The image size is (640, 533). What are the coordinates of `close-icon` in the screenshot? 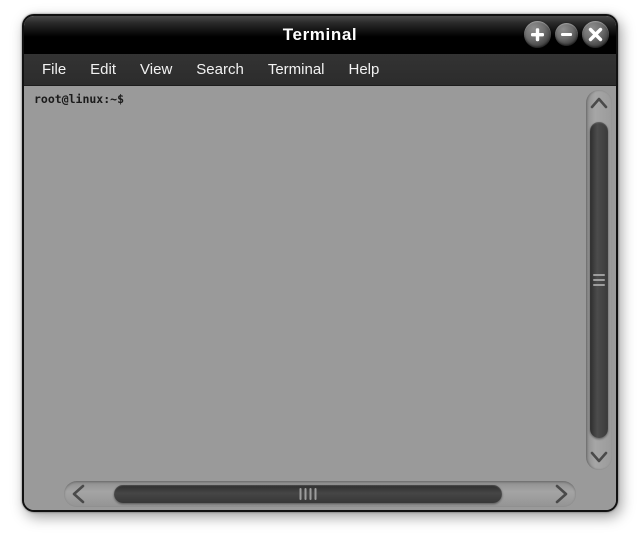 It's located at (595, 34).